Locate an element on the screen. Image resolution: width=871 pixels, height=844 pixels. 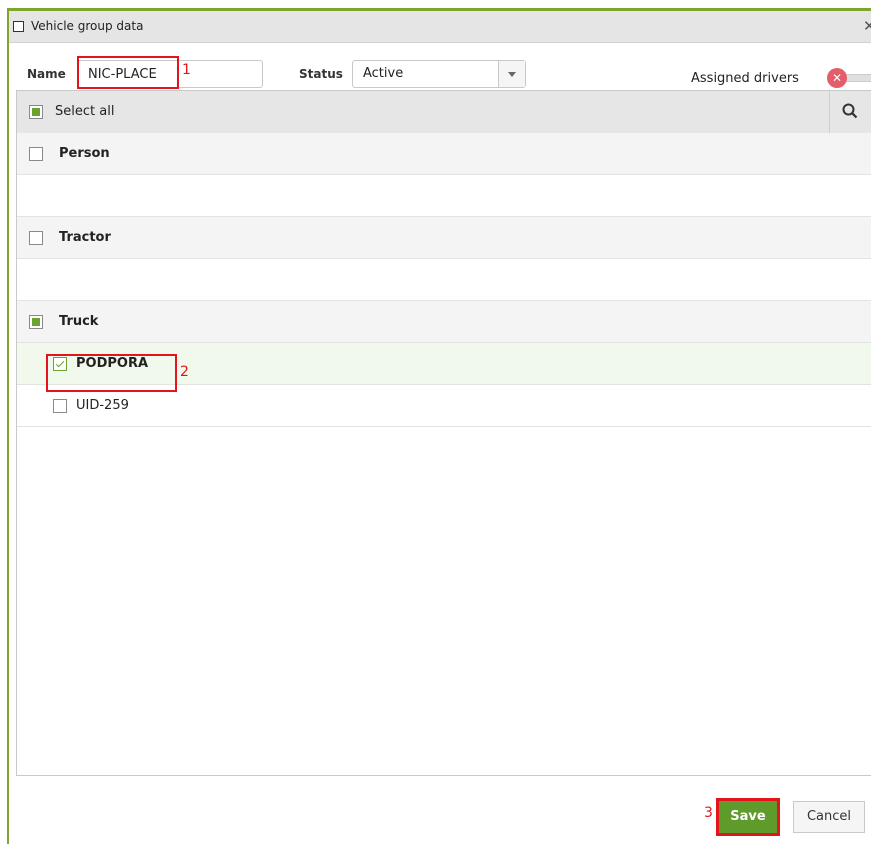
group-checkbox-truck is located at coordinates (36, 322).